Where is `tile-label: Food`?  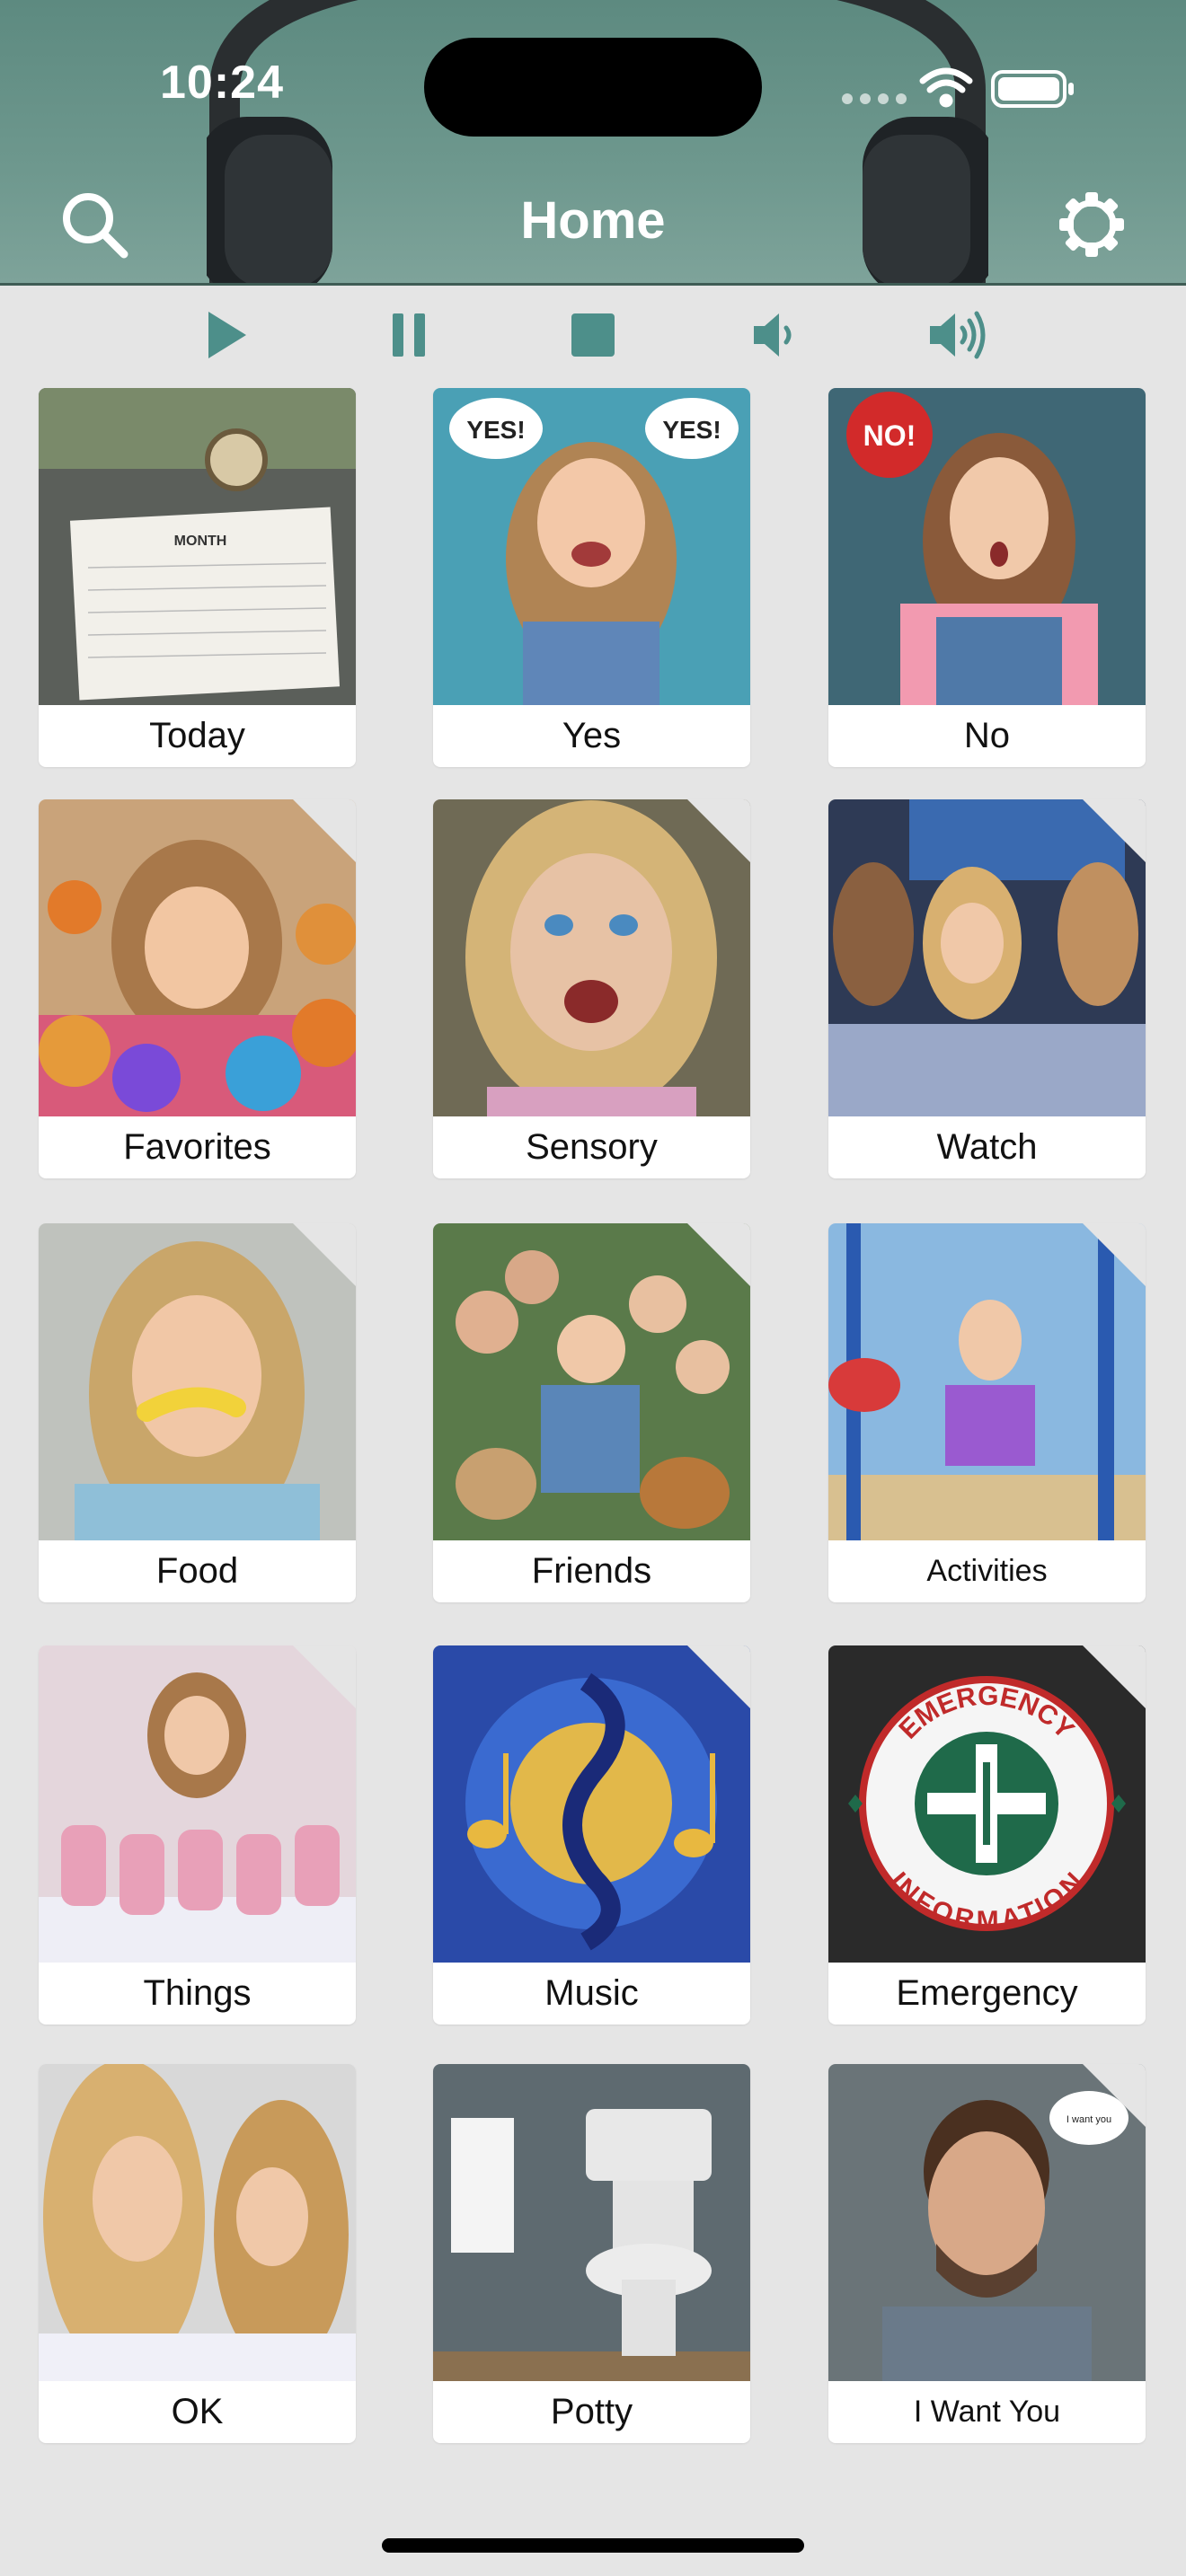 tile-label: Food is located at coordinates (197, 1571).